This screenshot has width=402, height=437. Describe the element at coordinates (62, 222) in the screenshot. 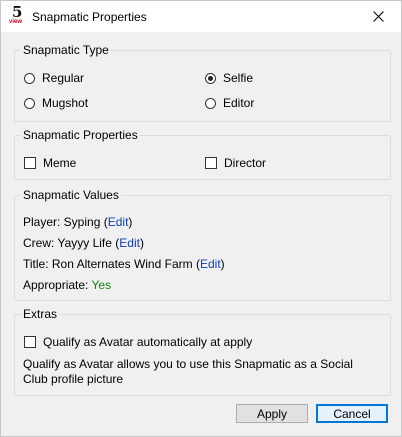

I see `player-value: Player: Syping` at that location.